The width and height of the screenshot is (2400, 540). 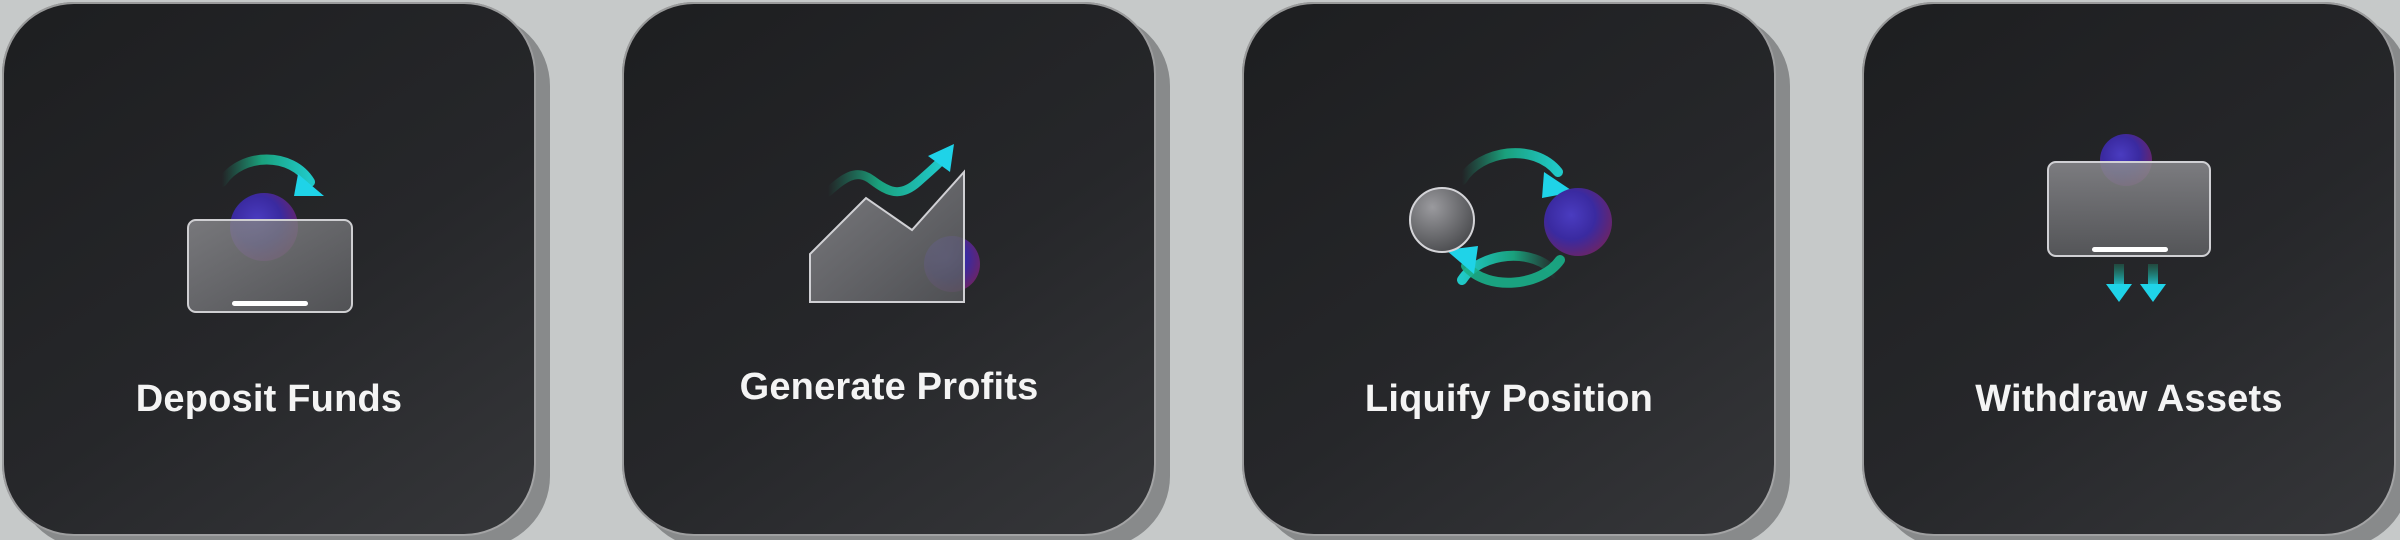 I want to click on card-label: Withdraw Assets, so click(x=2129, y=399).